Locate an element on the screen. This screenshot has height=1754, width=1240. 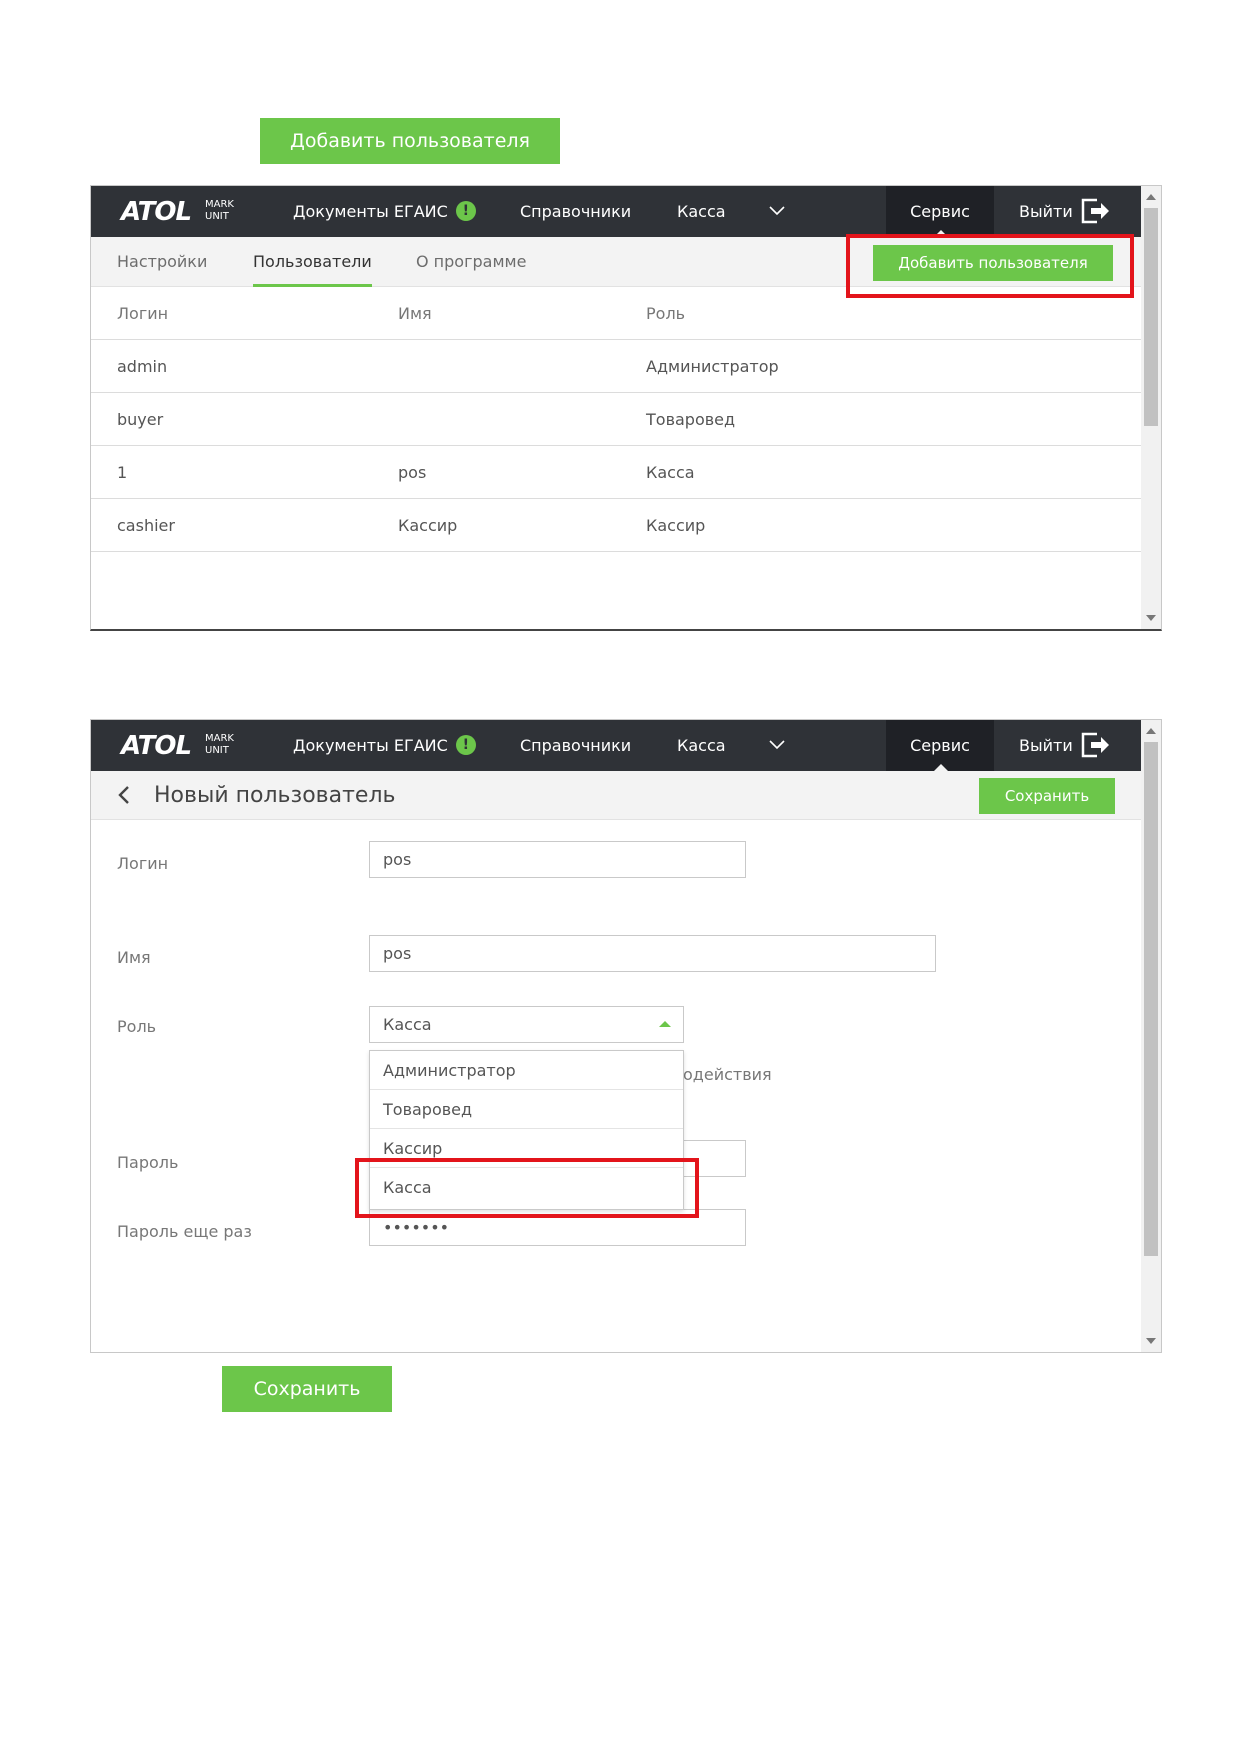
cell-role: Администратор is located at coordinates (712, 366).